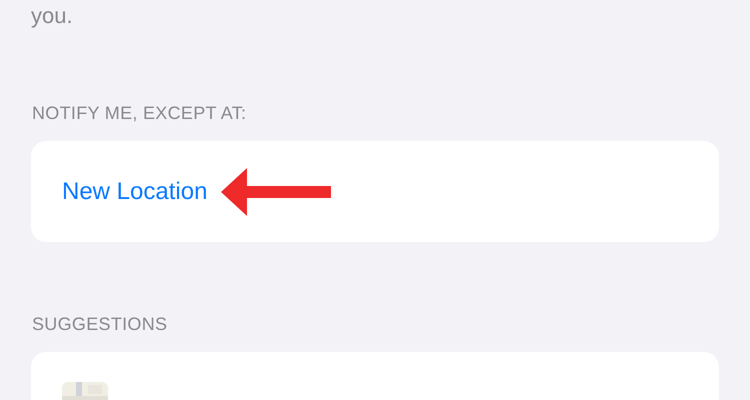  I want to click on new-location-link: New Location, so click(135, 192).